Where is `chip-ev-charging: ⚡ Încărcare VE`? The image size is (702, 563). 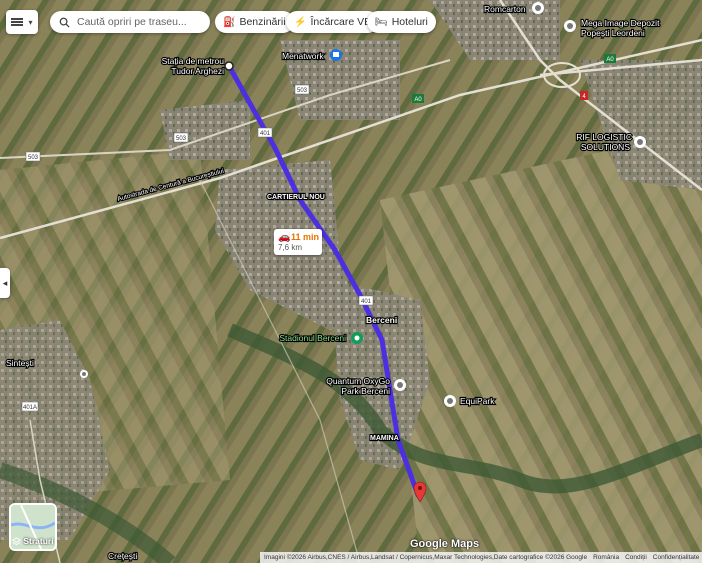 chip-ev-charging: ⚡ Încărcare VE is located at coordinates (333, 22).